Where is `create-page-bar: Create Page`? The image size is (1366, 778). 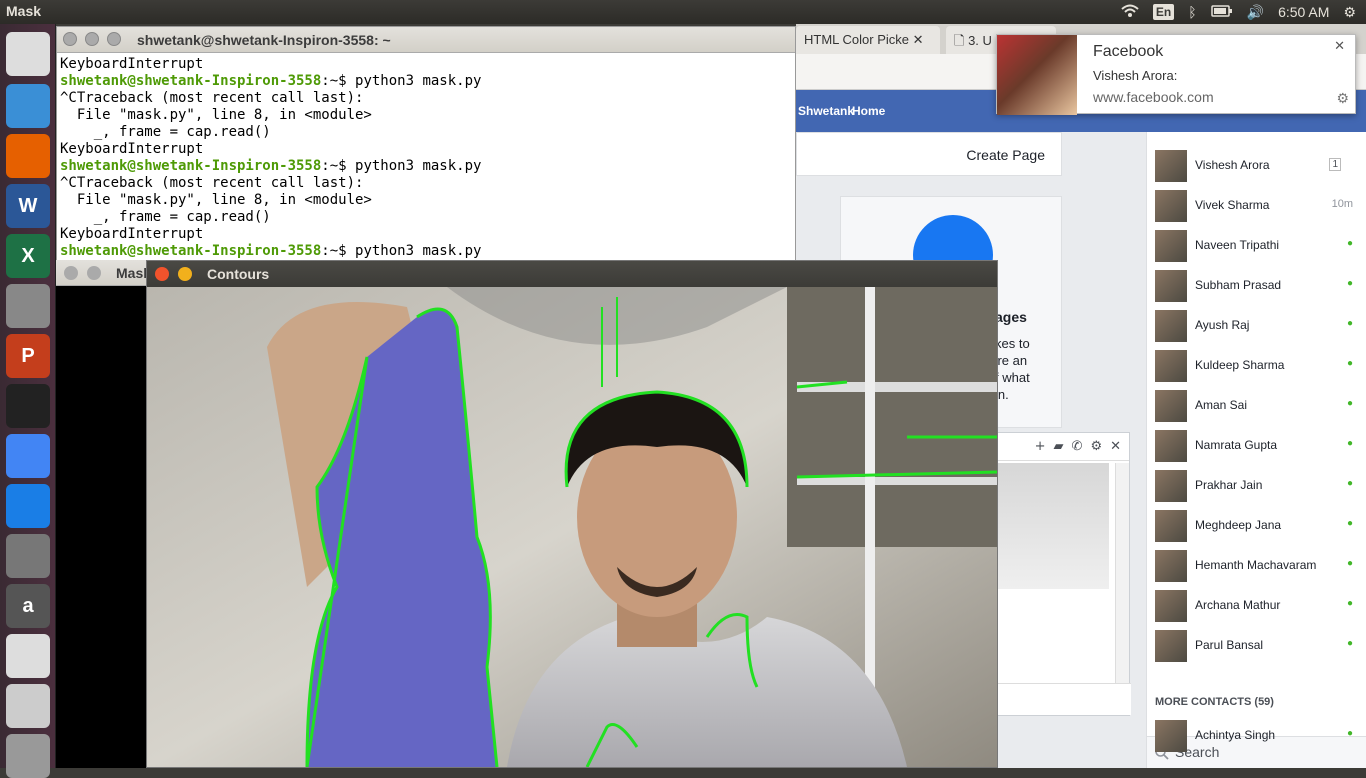
create-page-bar: Create Page is located at coordinates (929, 154).